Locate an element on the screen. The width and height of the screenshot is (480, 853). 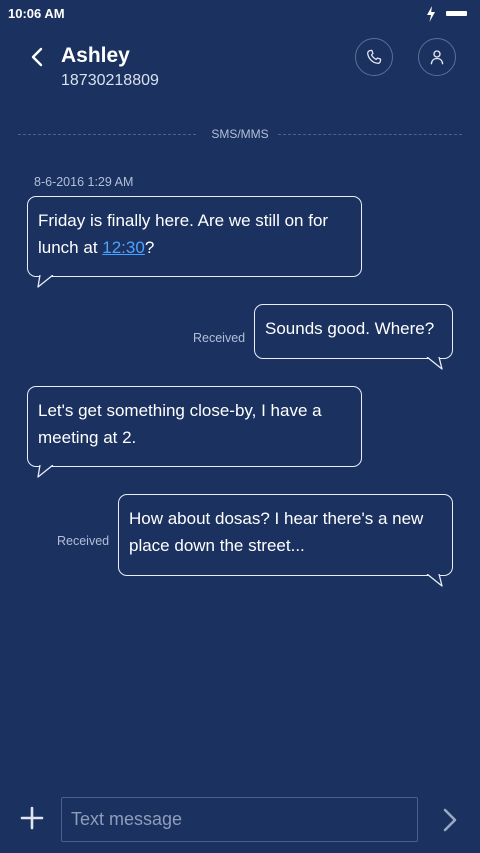
time-link: 12:30 is located at coordinates (123, 247).